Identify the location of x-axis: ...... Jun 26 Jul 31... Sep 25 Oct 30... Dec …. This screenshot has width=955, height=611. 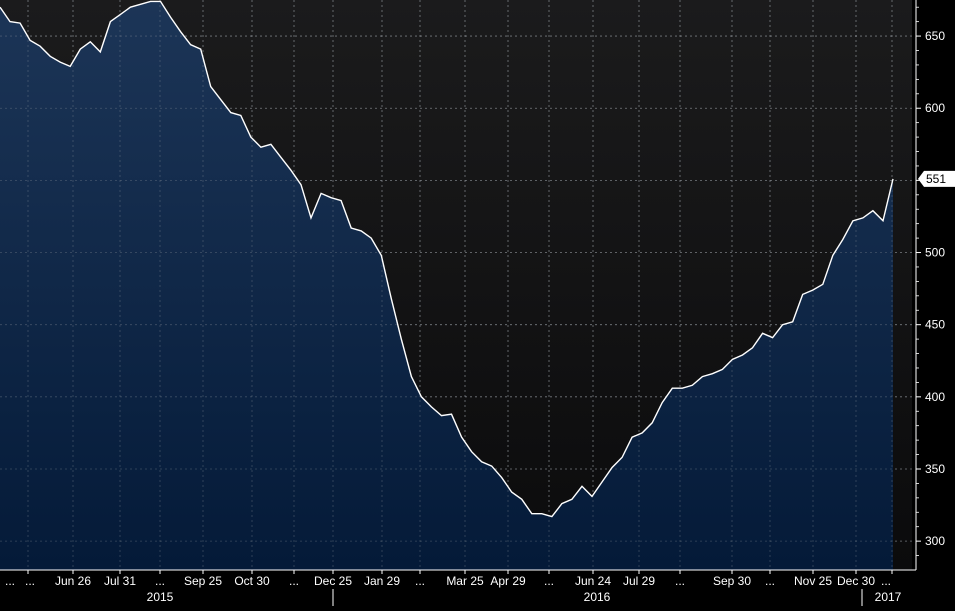
(458, 587).